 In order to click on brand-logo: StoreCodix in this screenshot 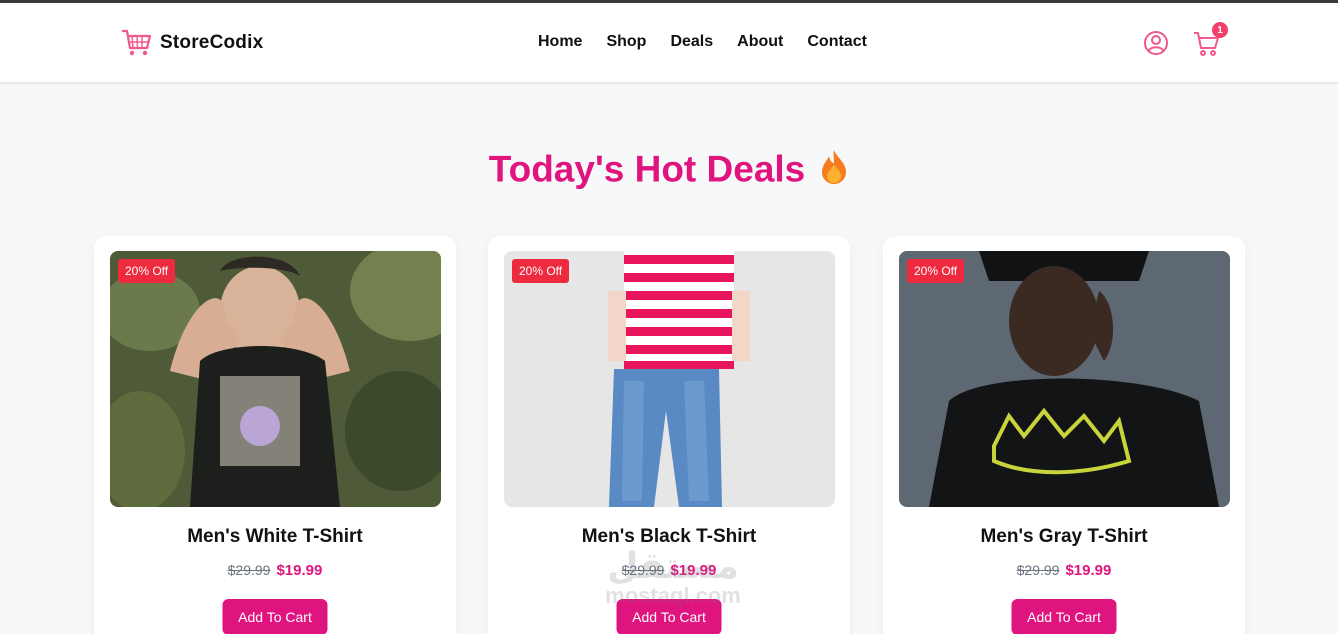, I will do `click(192, 43)`.